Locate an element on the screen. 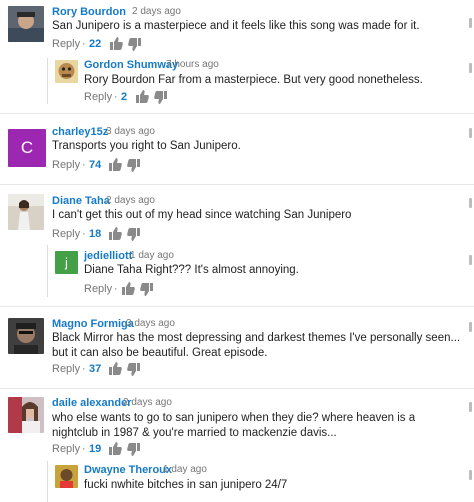 The width and height of the screenshot is (474, 502). comment-actions: Reply · is located at coordinates (134, 289).